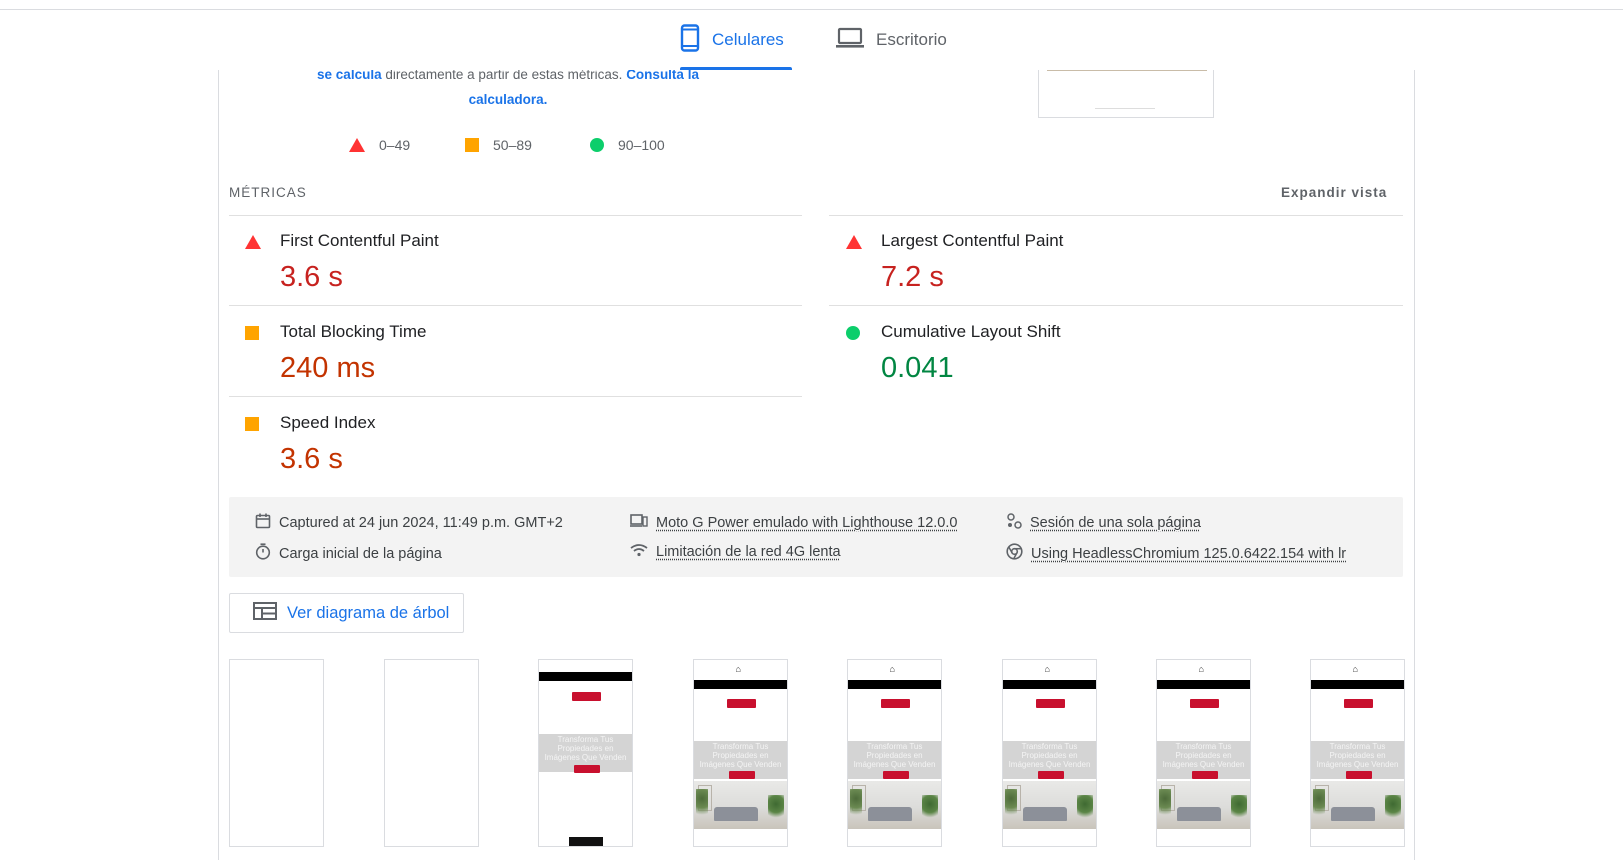  Describe the element at coordinates (641, 145) in the screenshot. I see `legend-pass-range: 90–100` at that location.